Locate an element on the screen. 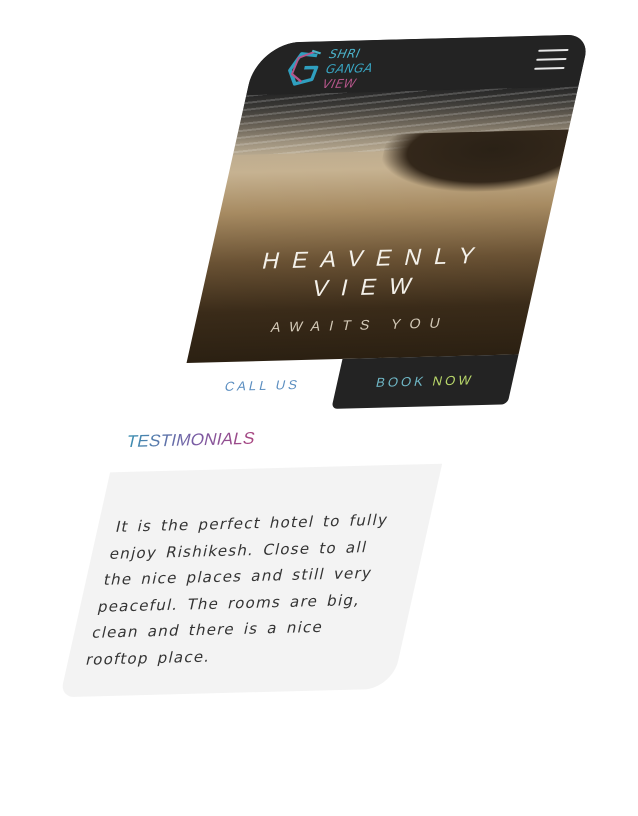 The width and height of the screenshot is (638, 816). call-us-button: CALL US is located at coordinates (262, 386).